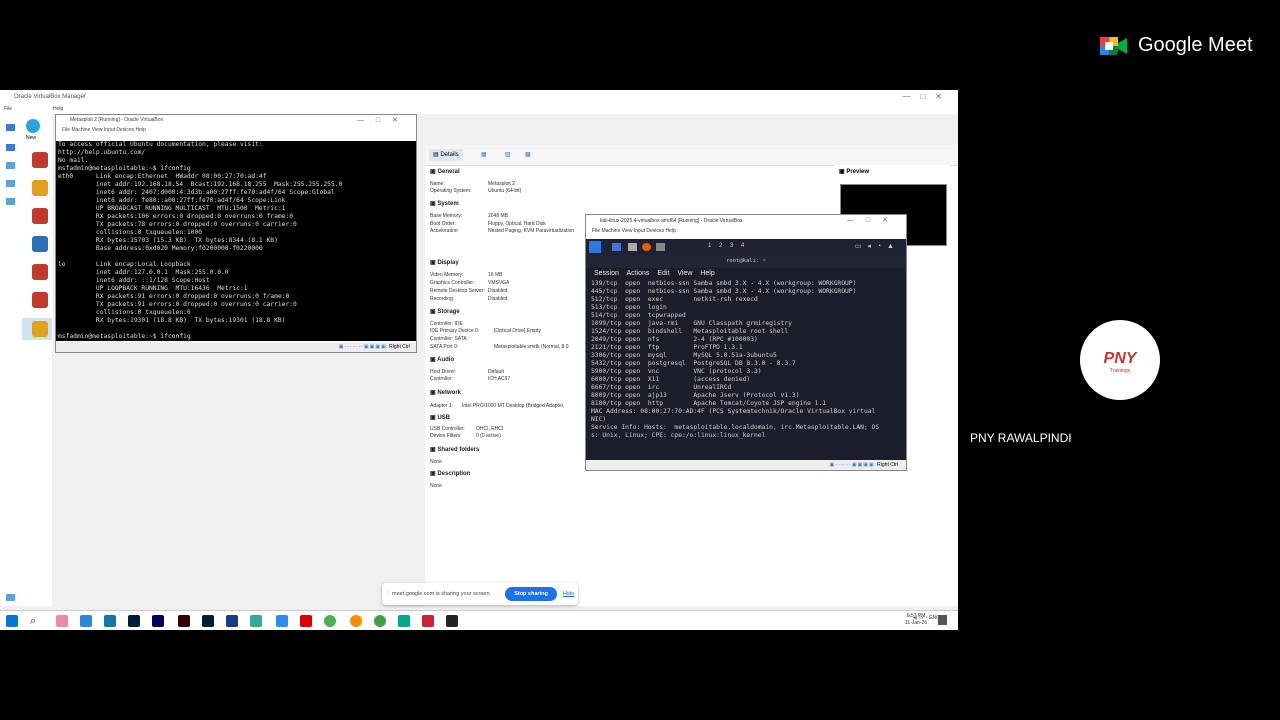 This screenshot has width=1280, height=720. Describe the element at coordinates (184, 621) in the screenshot. I see `illustrator-icon` at that location.